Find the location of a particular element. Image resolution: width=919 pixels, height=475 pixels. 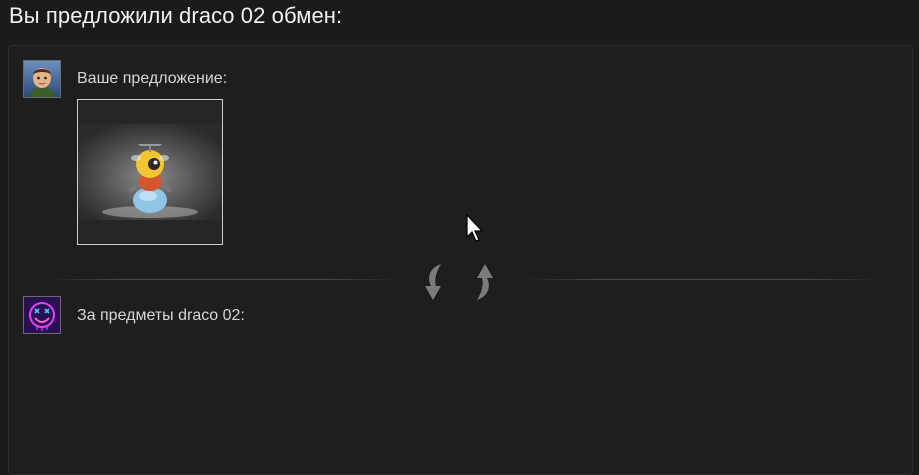

swap-arrows-icon is located at coordinates (459, 282).